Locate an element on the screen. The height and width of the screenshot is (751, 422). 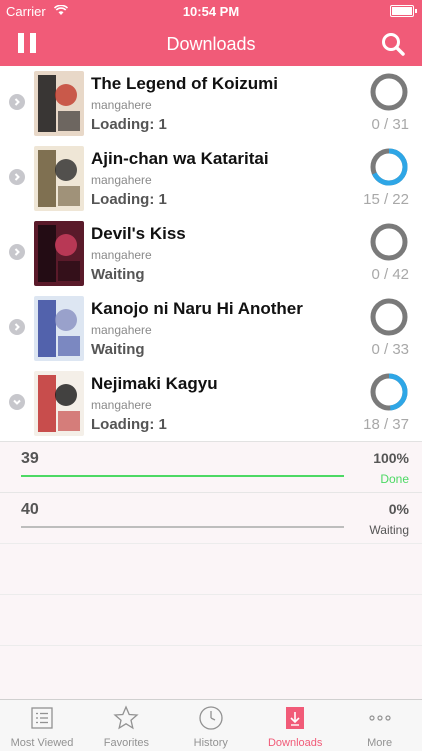
chapter-count: 0 / 31 is located at coordinates (390, 124).